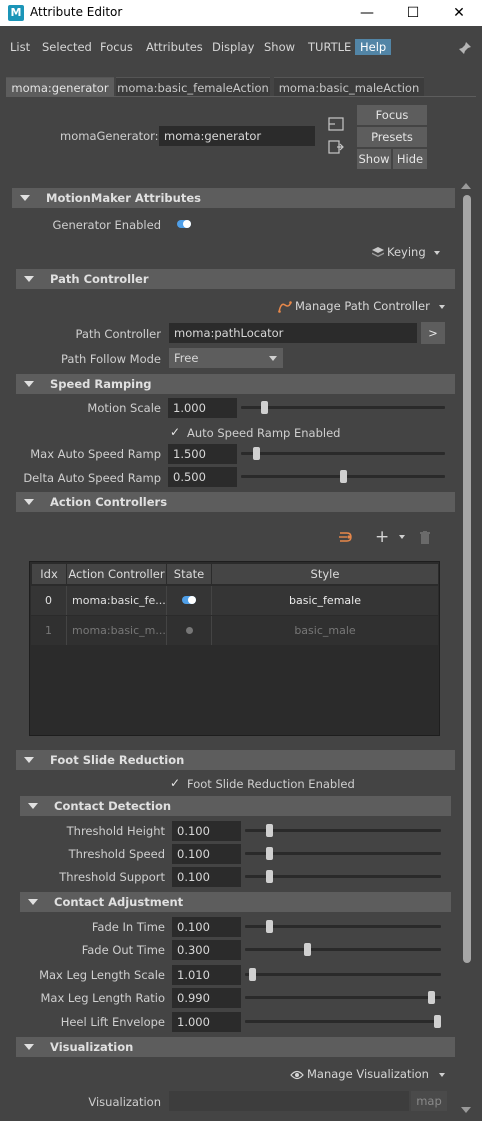 The width and height of the screenshot is (482, 1121). What do you see at coordinates (176, 432) in the screenshot?
I see `auto-speed-ramp-checkbox: ✓` at bounding box center [176, 432].